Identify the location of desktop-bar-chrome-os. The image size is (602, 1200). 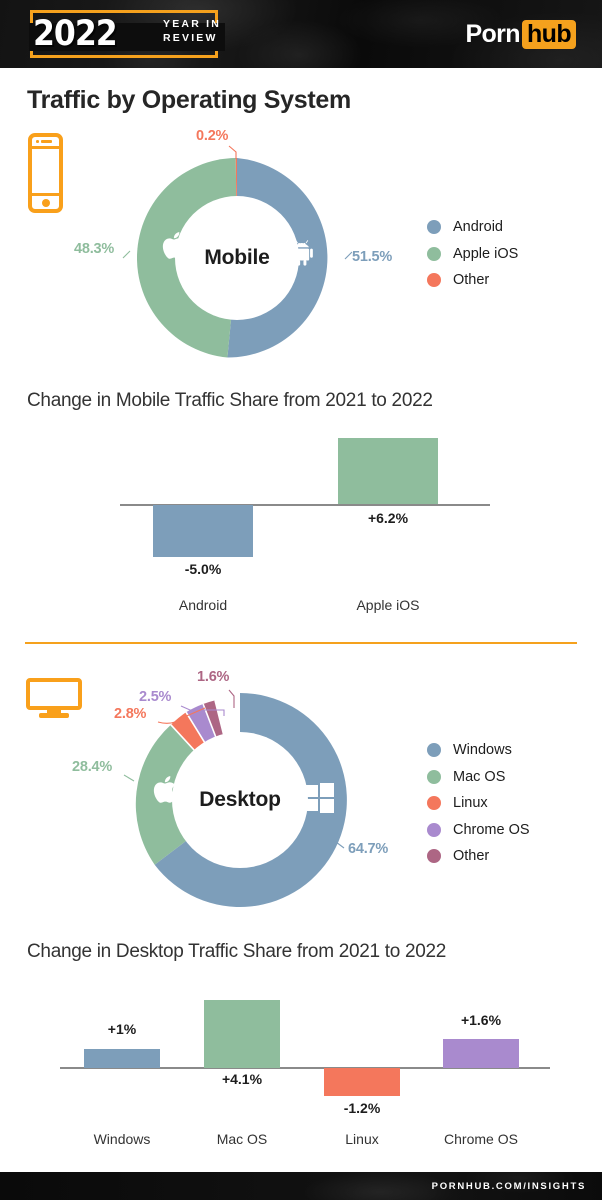
(481, 1053).